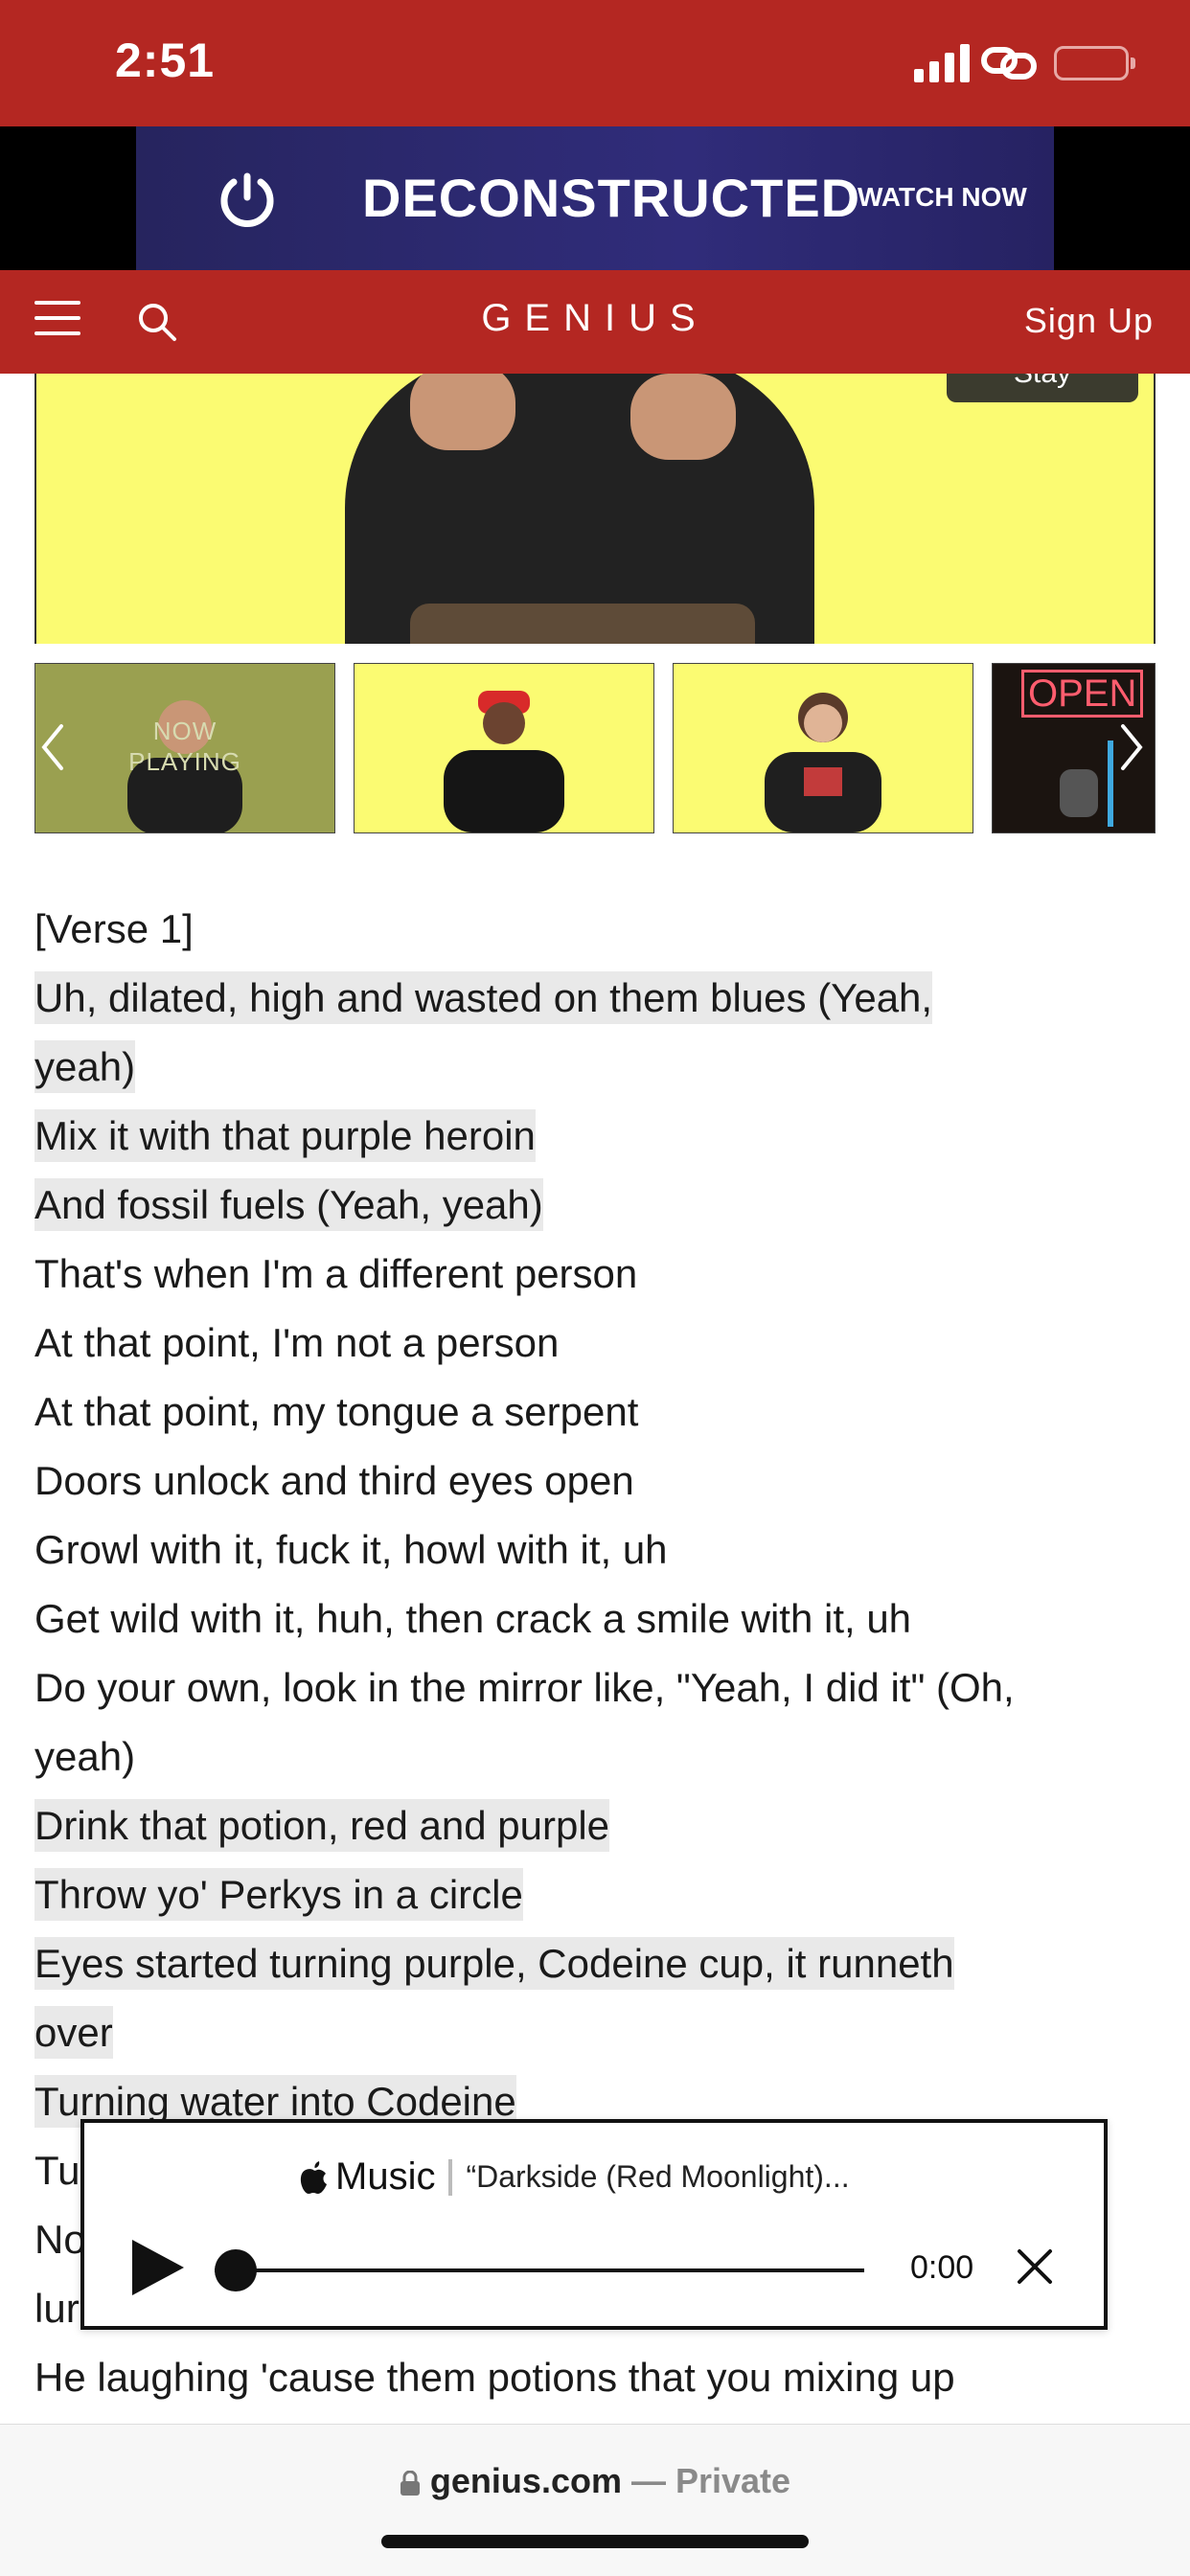 Image resolution: width=1190 pixels, height=2576 pixels. What do you see at coordinates (595, 509) in the screenshot?
I see `video-player: Stay` at bounding box center [595, 509].